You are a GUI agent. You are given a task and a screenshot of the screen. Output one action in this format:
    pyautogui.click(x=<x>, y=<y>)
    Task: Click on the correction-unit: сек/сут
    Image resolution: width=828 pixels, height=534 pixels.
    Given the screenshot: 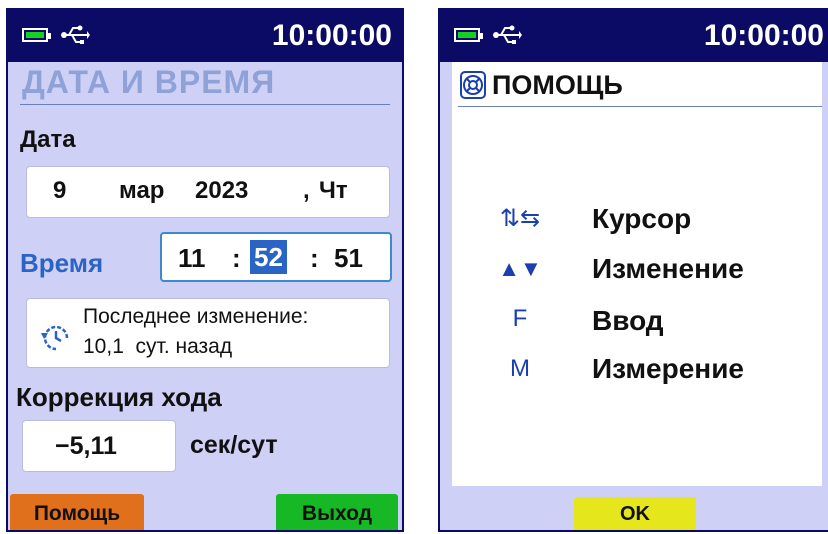 What is the action you would take?
    pyautogui.click(x=234, y=445)
    